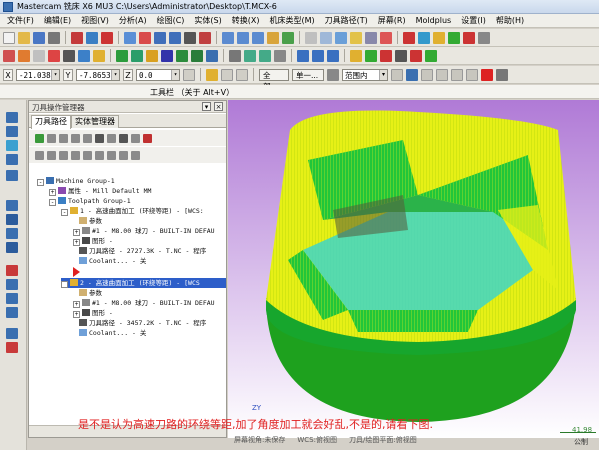 This screenshot has width=599, height=450. What do you see at coordinates (90, 221) in the screenshot?
I see `tree-op1-parameters: 参数` at bounding box center [90, 221].